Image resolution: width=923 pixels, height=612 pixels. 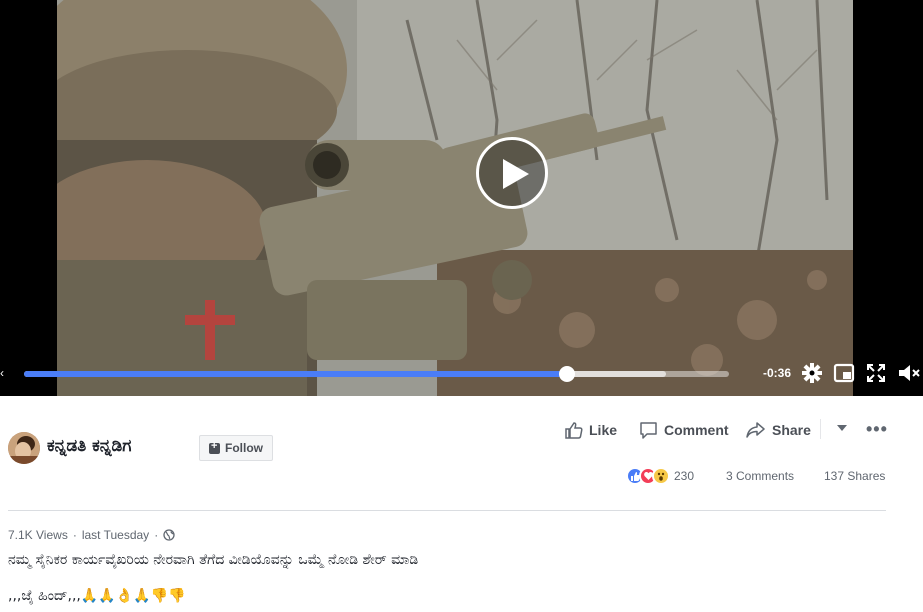 I want to click on like-label: Like, so click(x=603, y=430).